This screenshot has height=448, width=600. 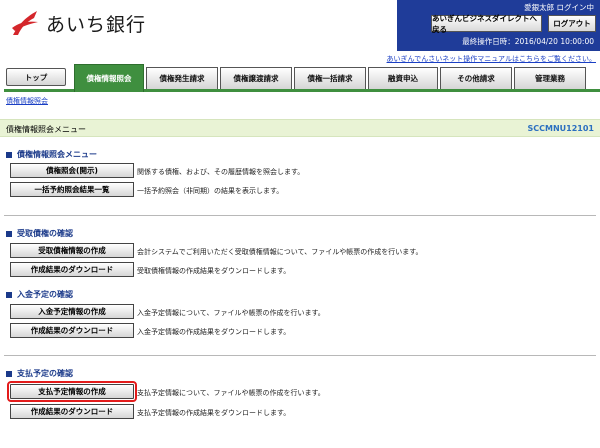 I want to click on aichi-bank-logo-icon, so click(x=25, y=23).